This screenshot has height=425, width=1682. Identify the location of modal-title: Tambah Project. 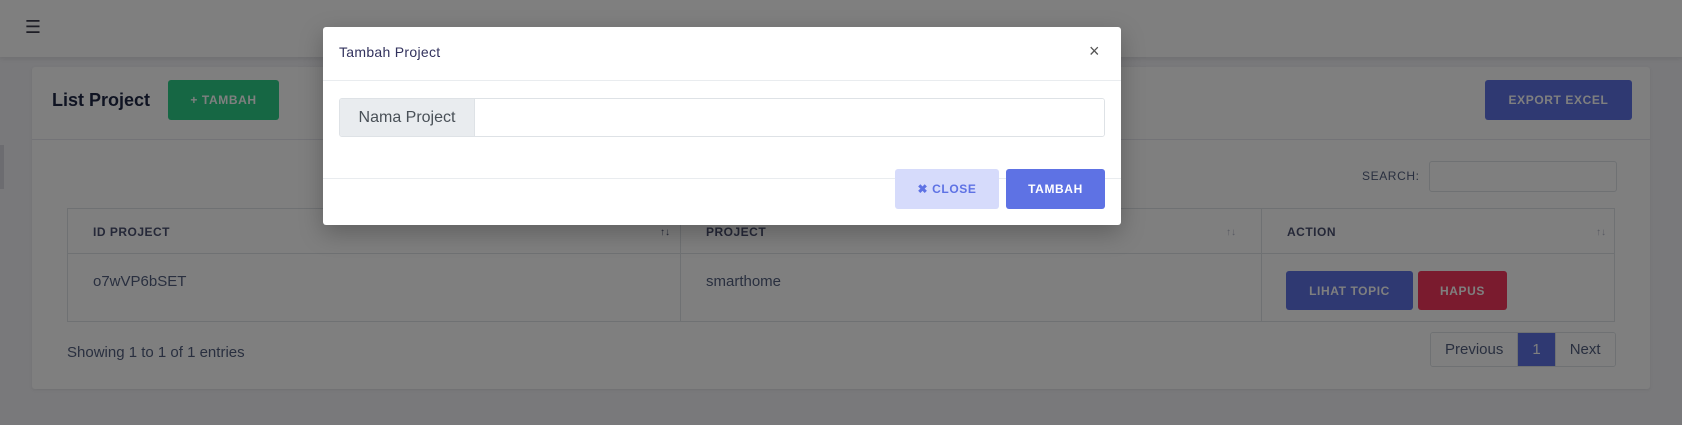
(390, 52).